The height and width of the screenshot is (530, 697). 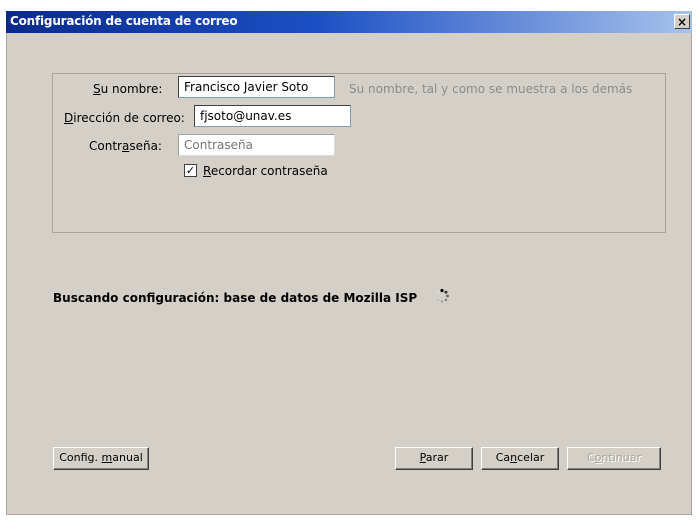 I want to click on close-icon: ×, so click(x=682, y=22).